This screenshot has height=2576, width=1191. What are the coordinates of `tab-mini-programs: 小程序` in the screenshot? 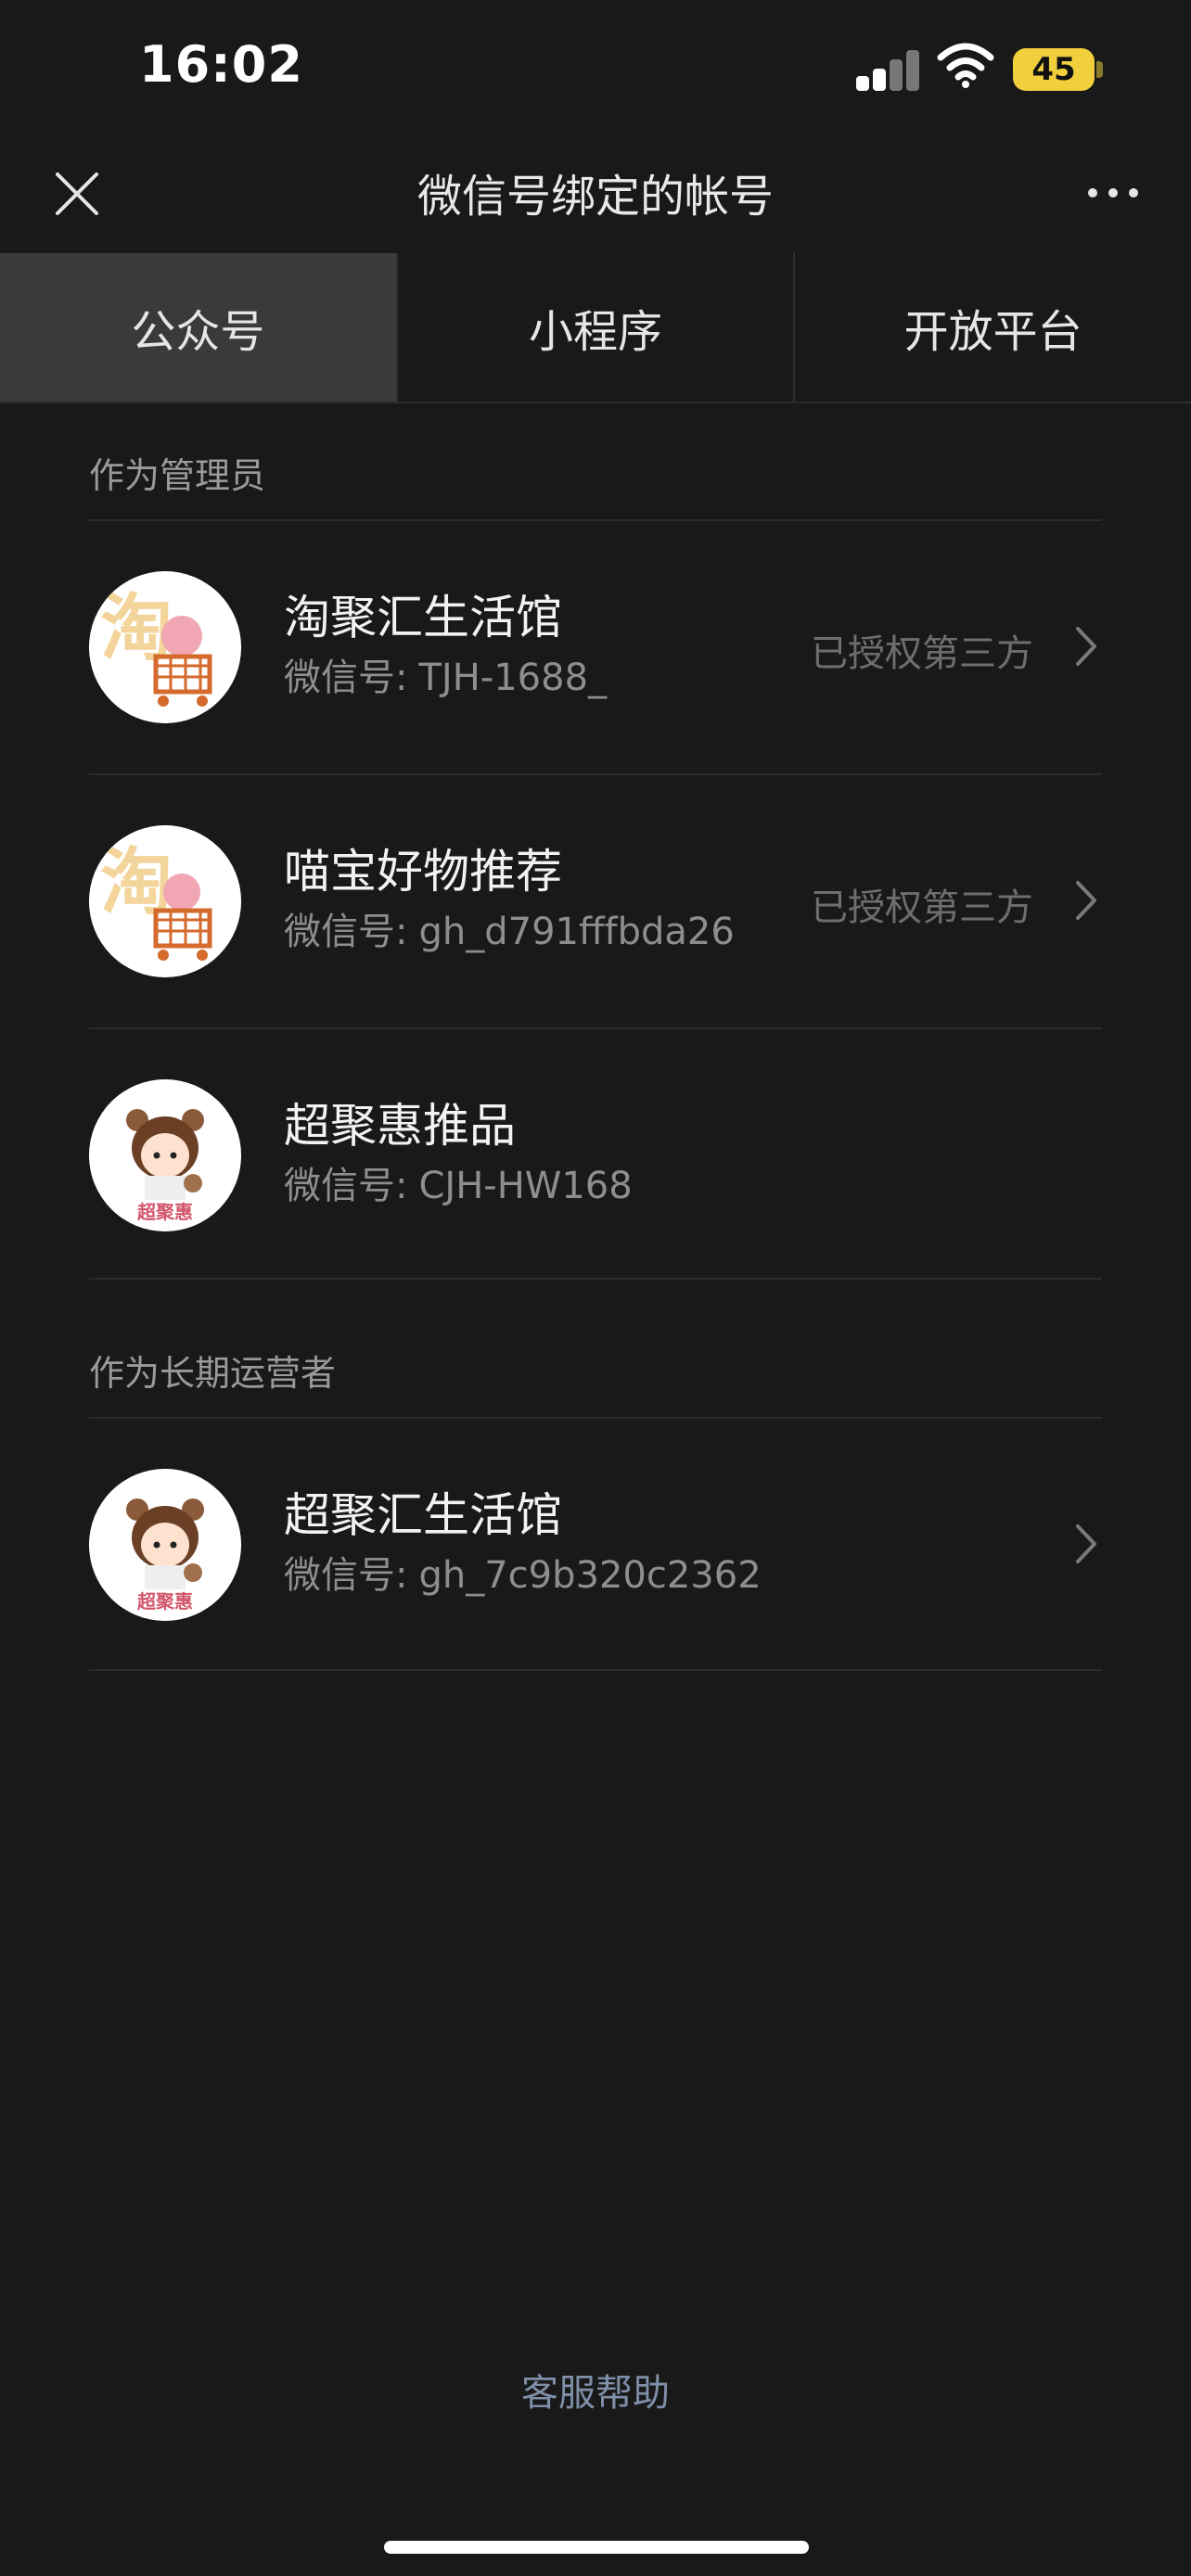 It's located at (597, 328).